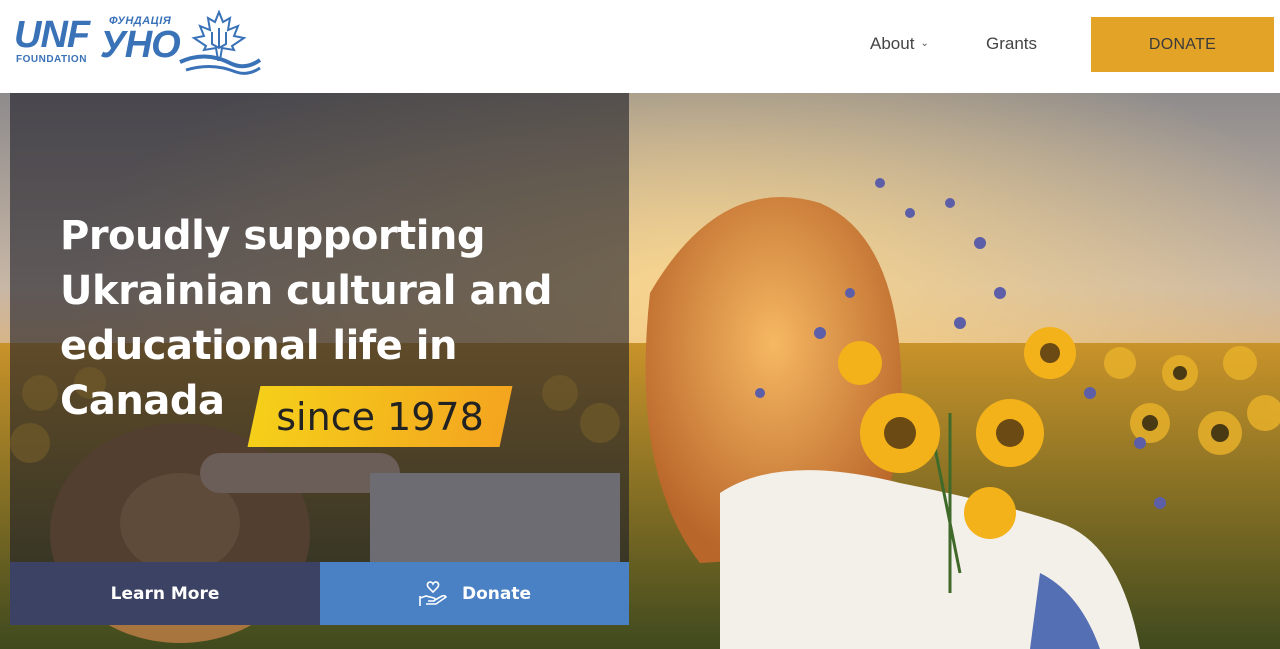 This screenshot has width=1280, height=649. I want to click on hero-donate-label: Donate, so click(496, 593).